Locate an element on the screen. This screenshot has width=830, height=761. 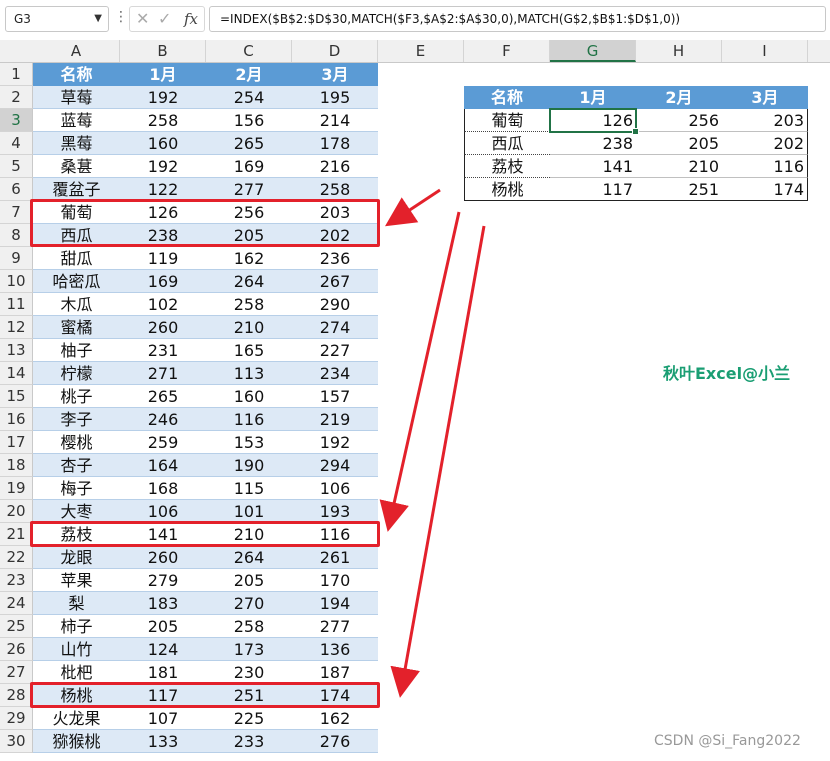
arrow-to-grape is located at coordinates (412, 207).